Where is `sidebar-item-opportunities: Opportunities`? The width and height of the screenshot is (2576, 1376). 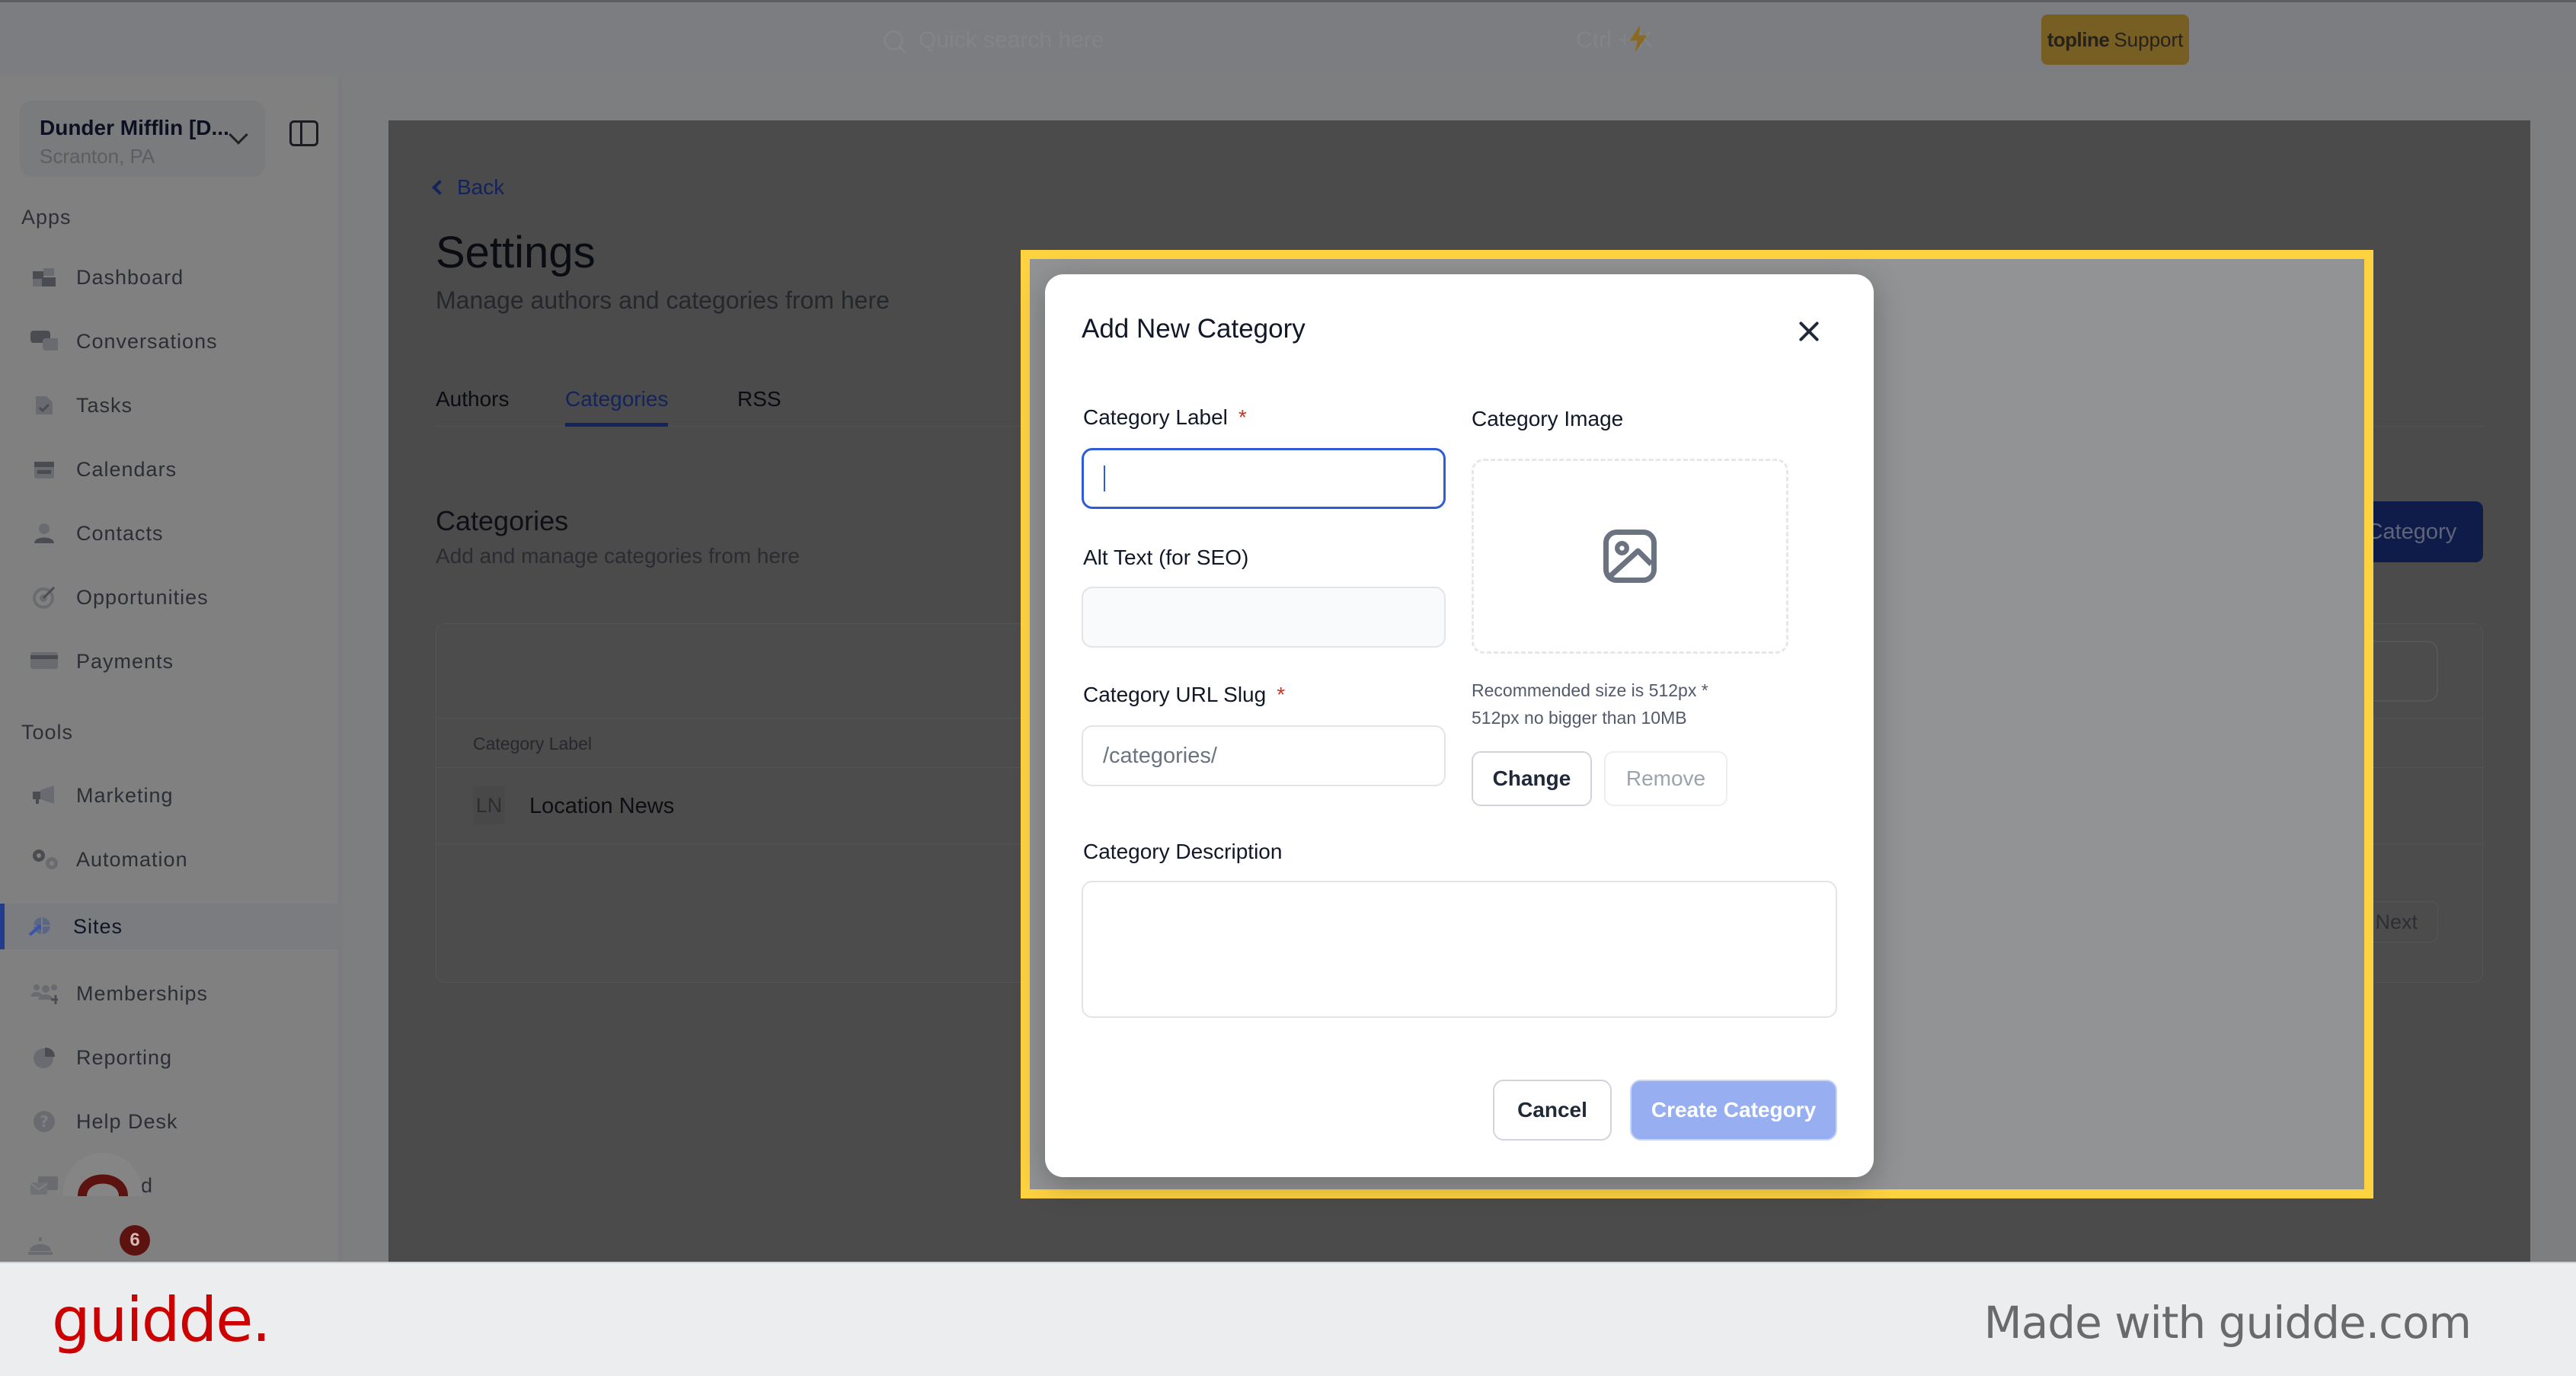 sidebar-item-opportunities: Opportunities is located at coordinates (171, 597).